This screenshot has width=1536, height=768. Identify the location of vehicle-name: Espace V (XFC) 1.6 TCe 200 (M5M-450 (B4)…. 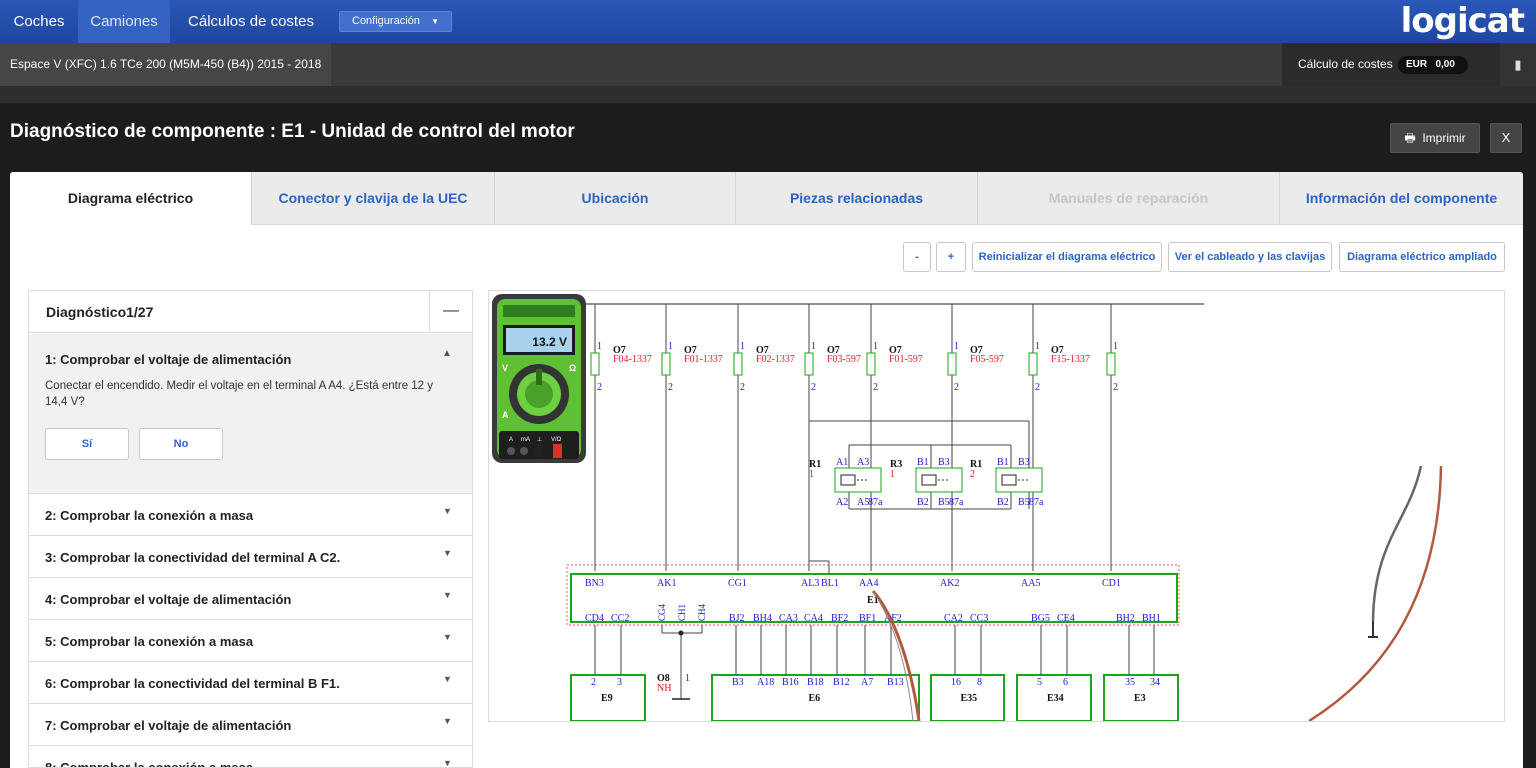
(166, 64).